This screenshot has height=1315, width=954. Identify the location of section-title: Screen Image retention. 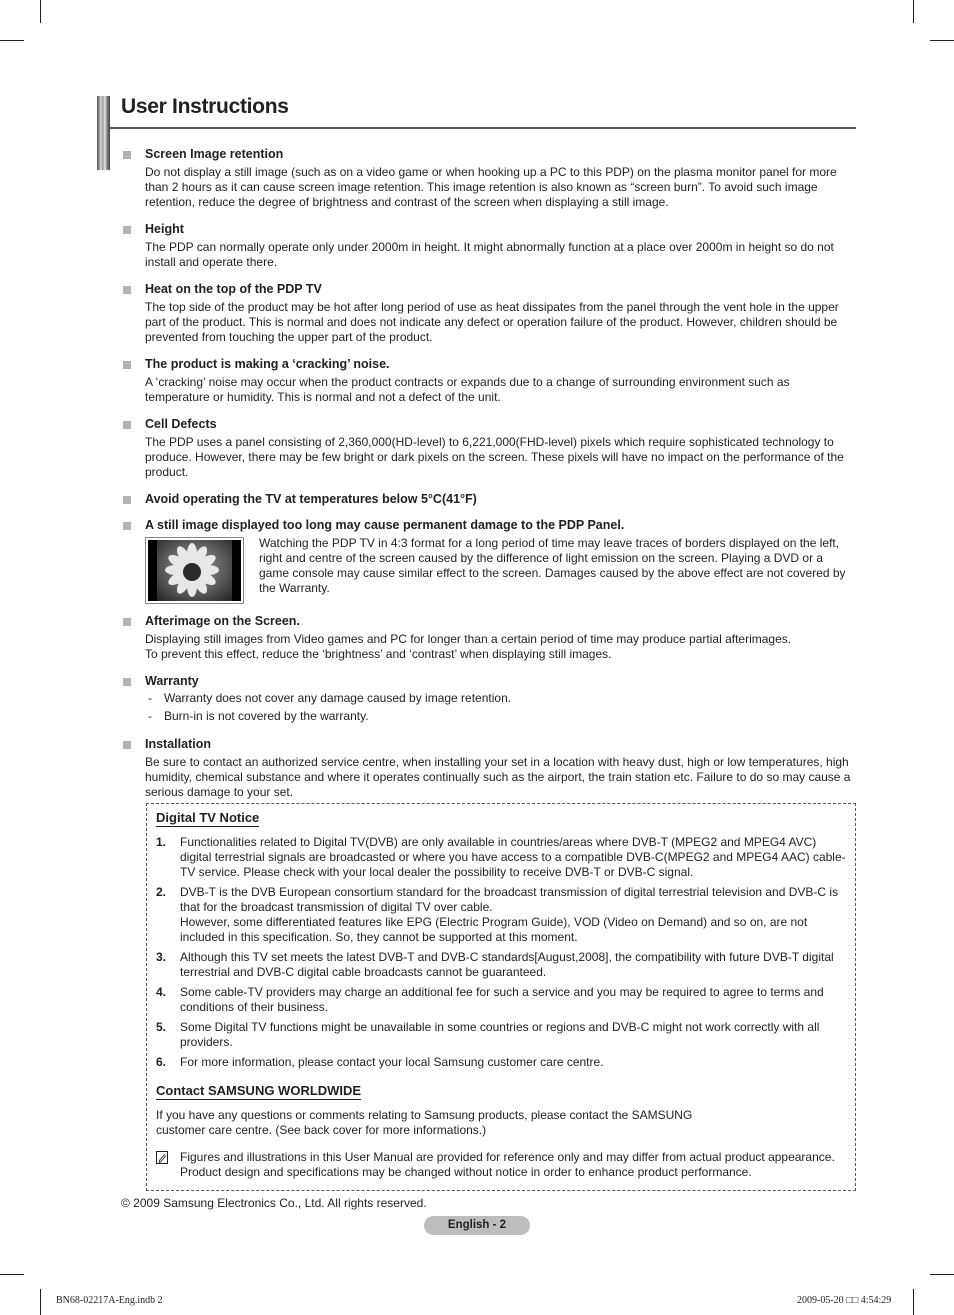
(214, 154).